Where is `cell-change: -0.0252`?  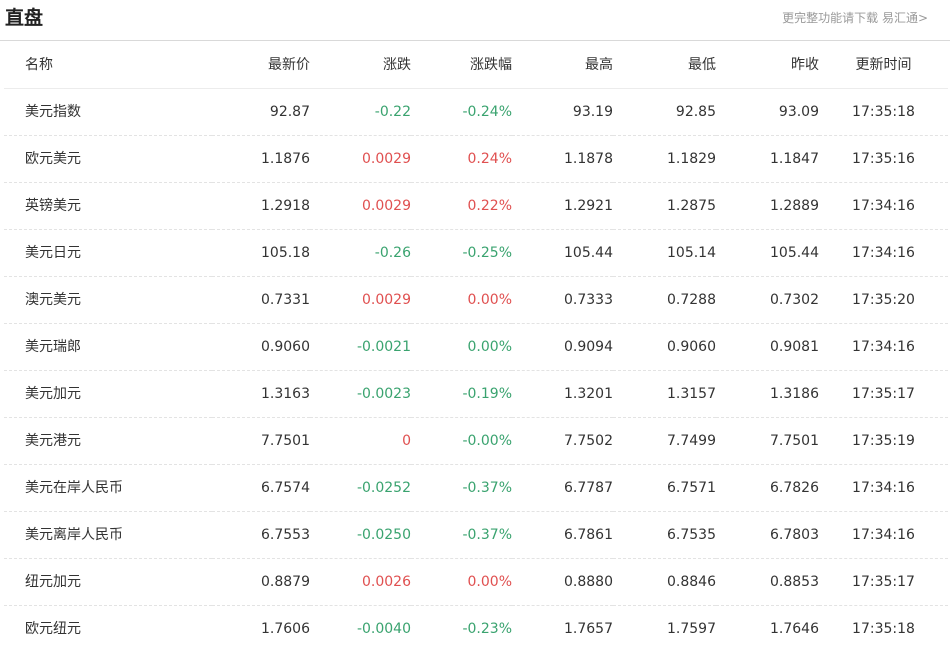
cell-change: -0.0252 is located at coordinates (360, 488).